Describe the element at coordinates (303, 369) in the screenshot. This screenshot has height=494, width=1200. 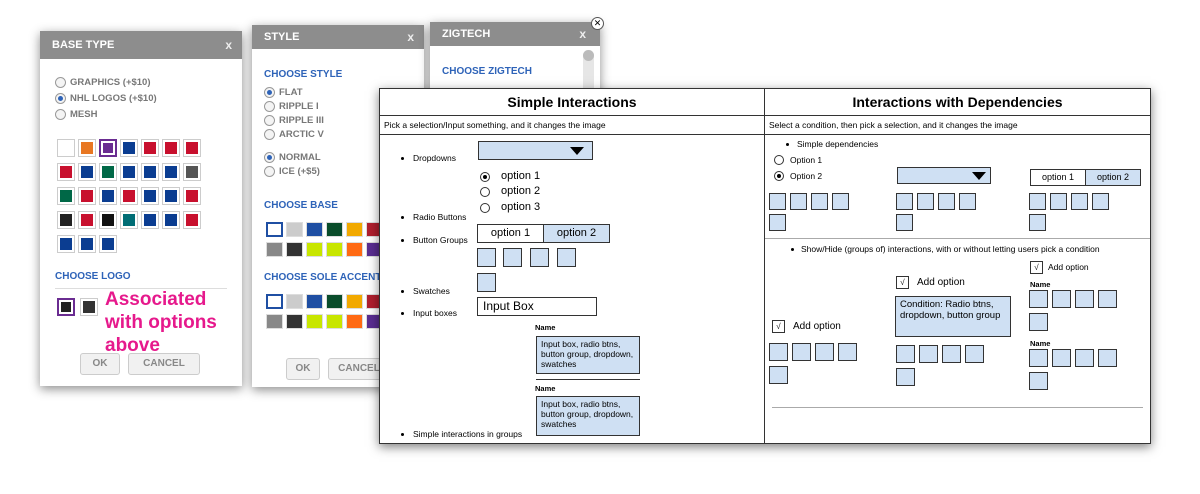
I see `ok-button: OK` at that location.